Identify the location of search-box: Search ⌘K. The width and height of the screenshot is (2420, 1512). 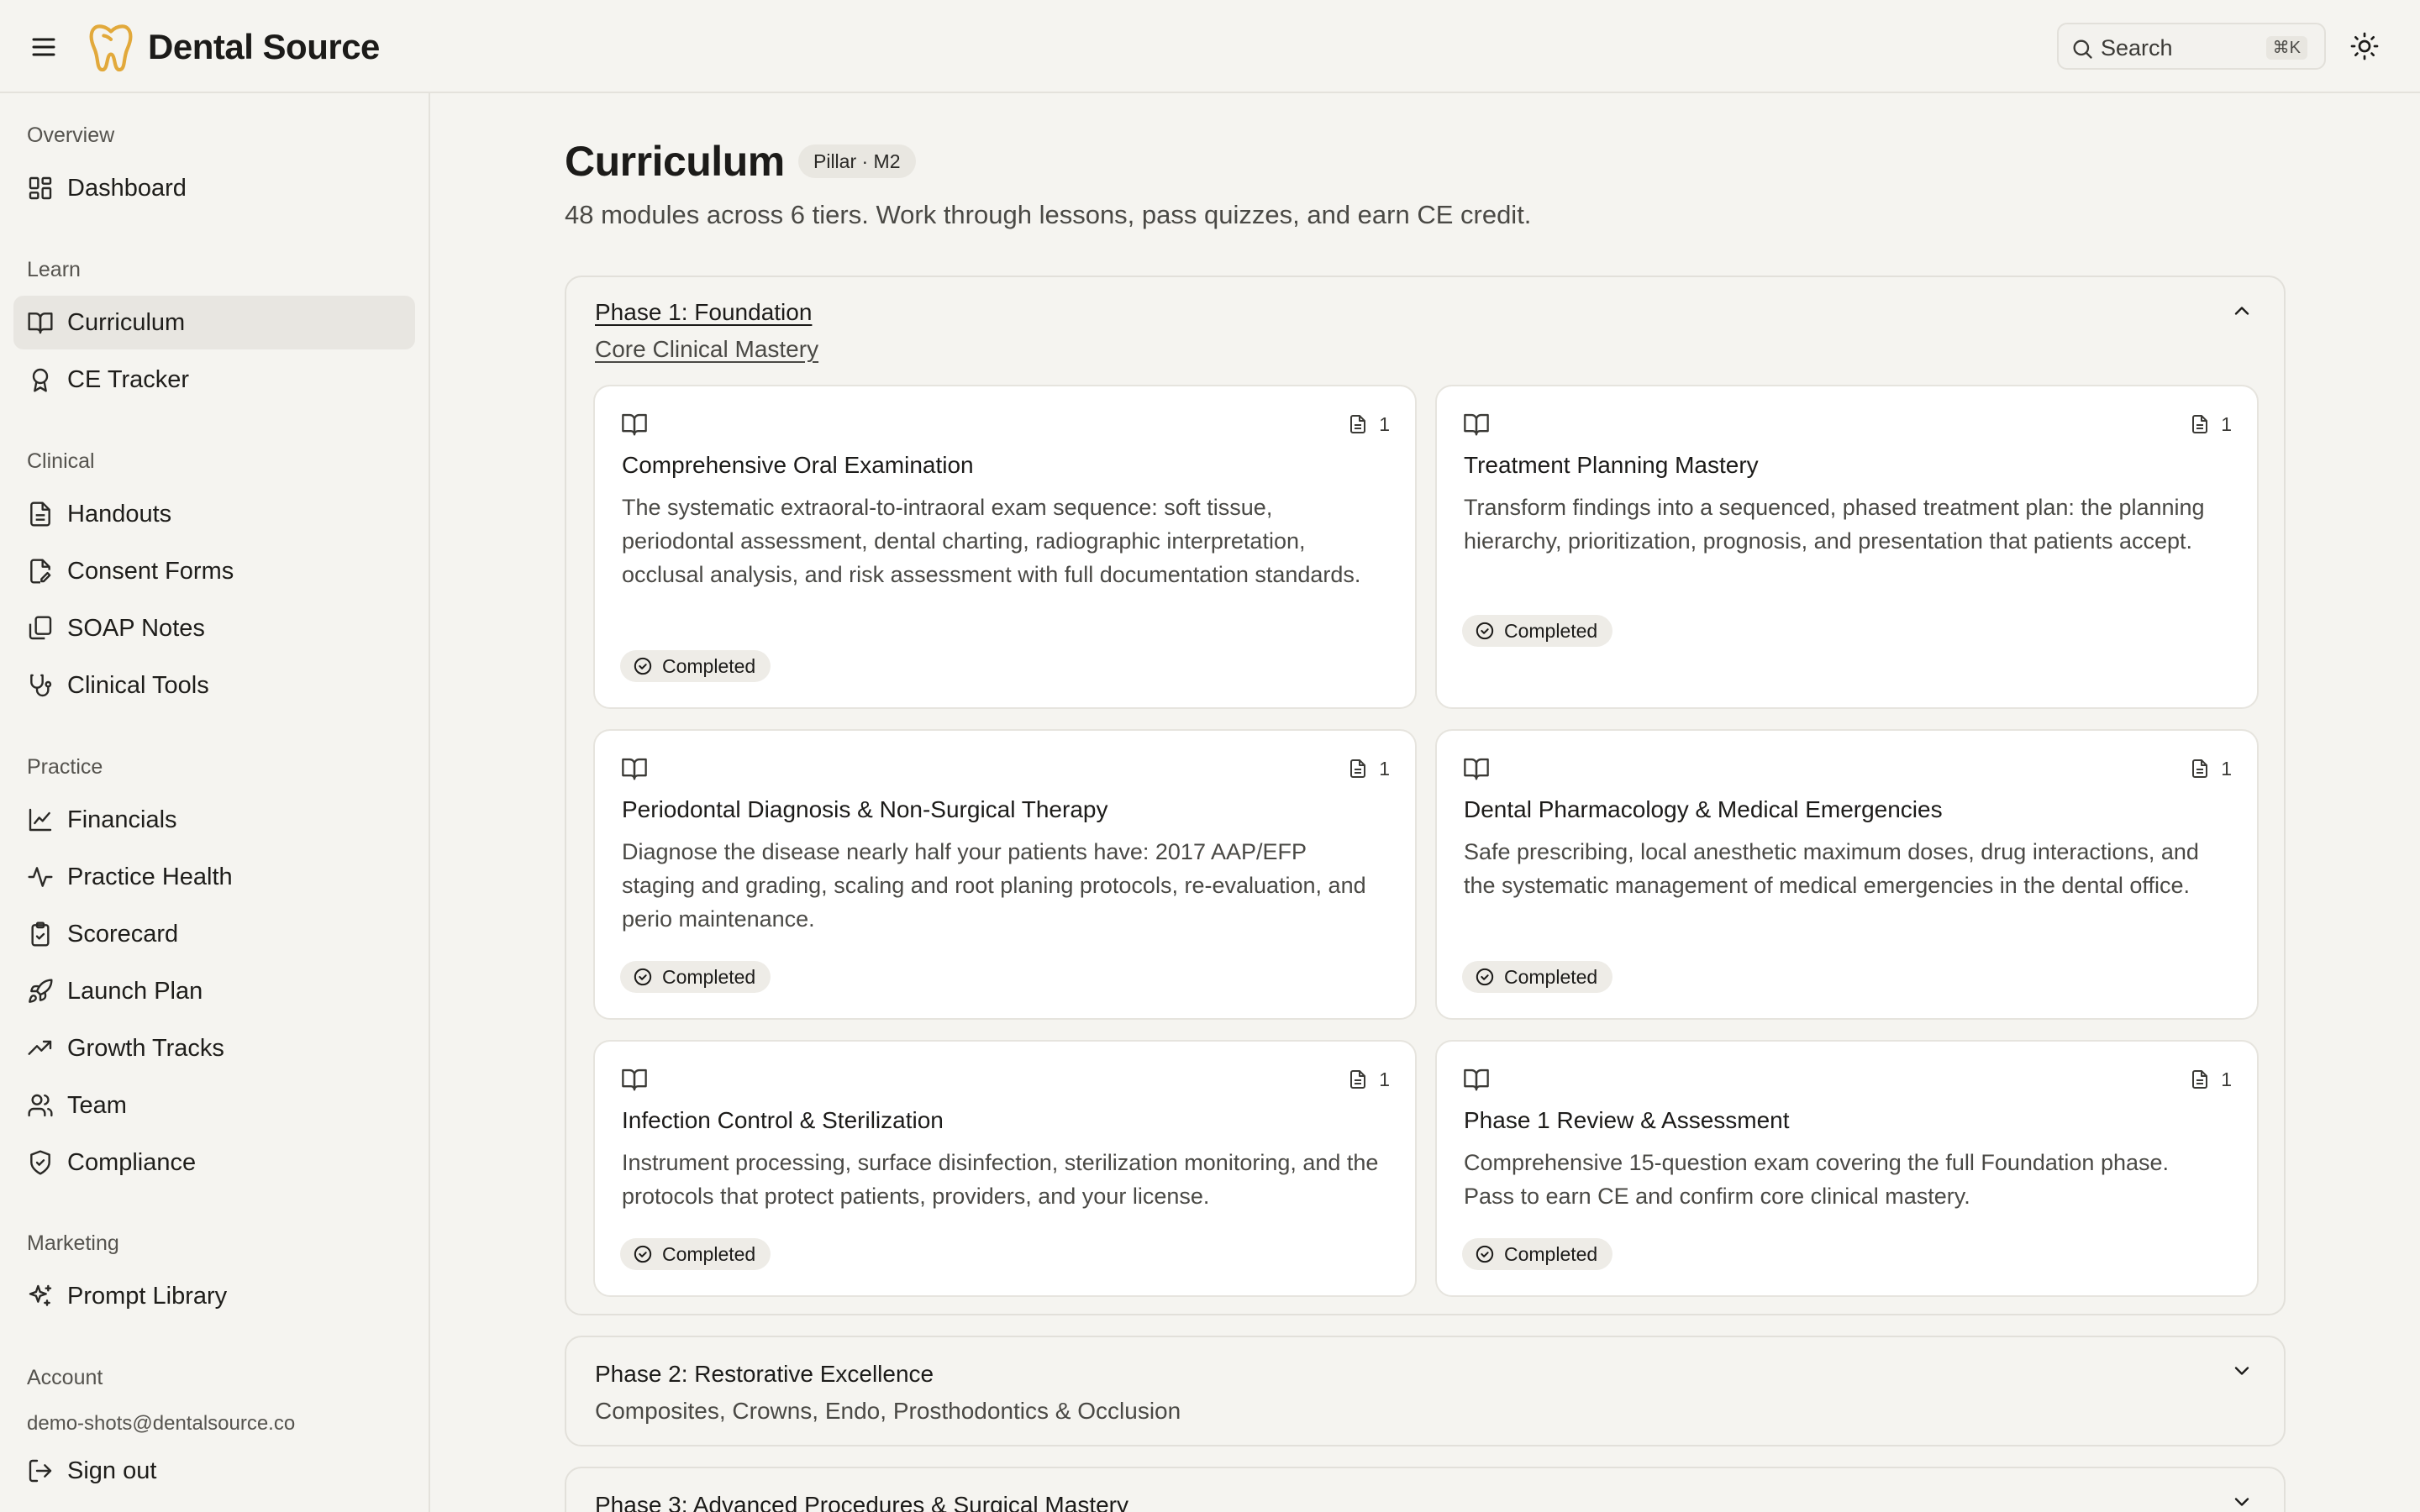
(2191, 46).